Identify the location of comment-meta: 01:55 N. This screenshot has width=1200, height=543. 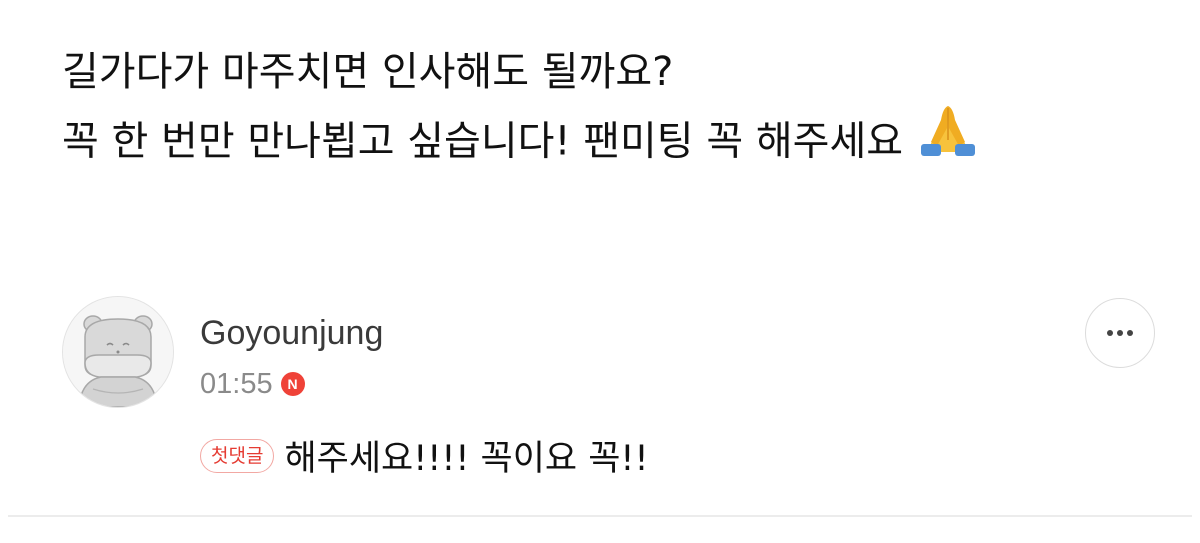
(252, 384).